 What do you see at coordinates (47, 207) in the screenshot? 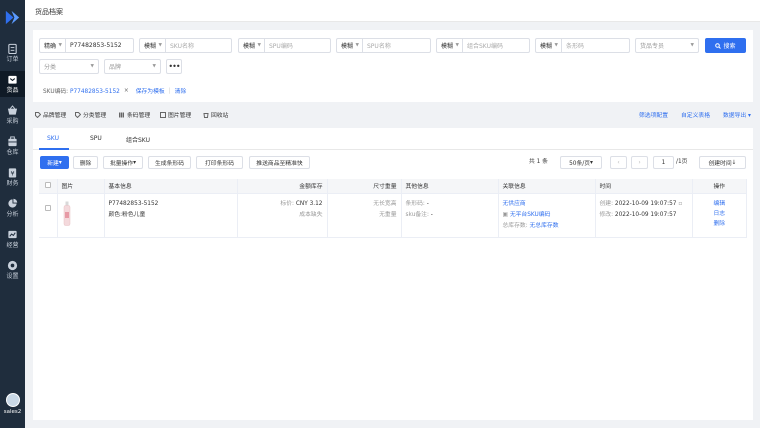
I see `row-checkbox` at bounding box center [47, 207].